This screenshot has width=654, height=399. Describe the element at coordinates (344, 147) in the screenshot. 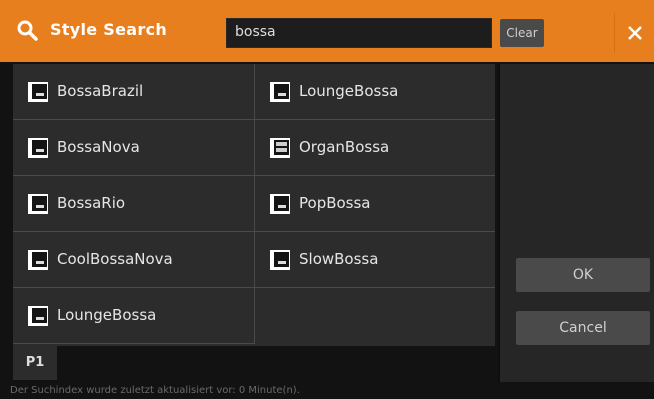

I see `result-label: OrganBossa` at that location.